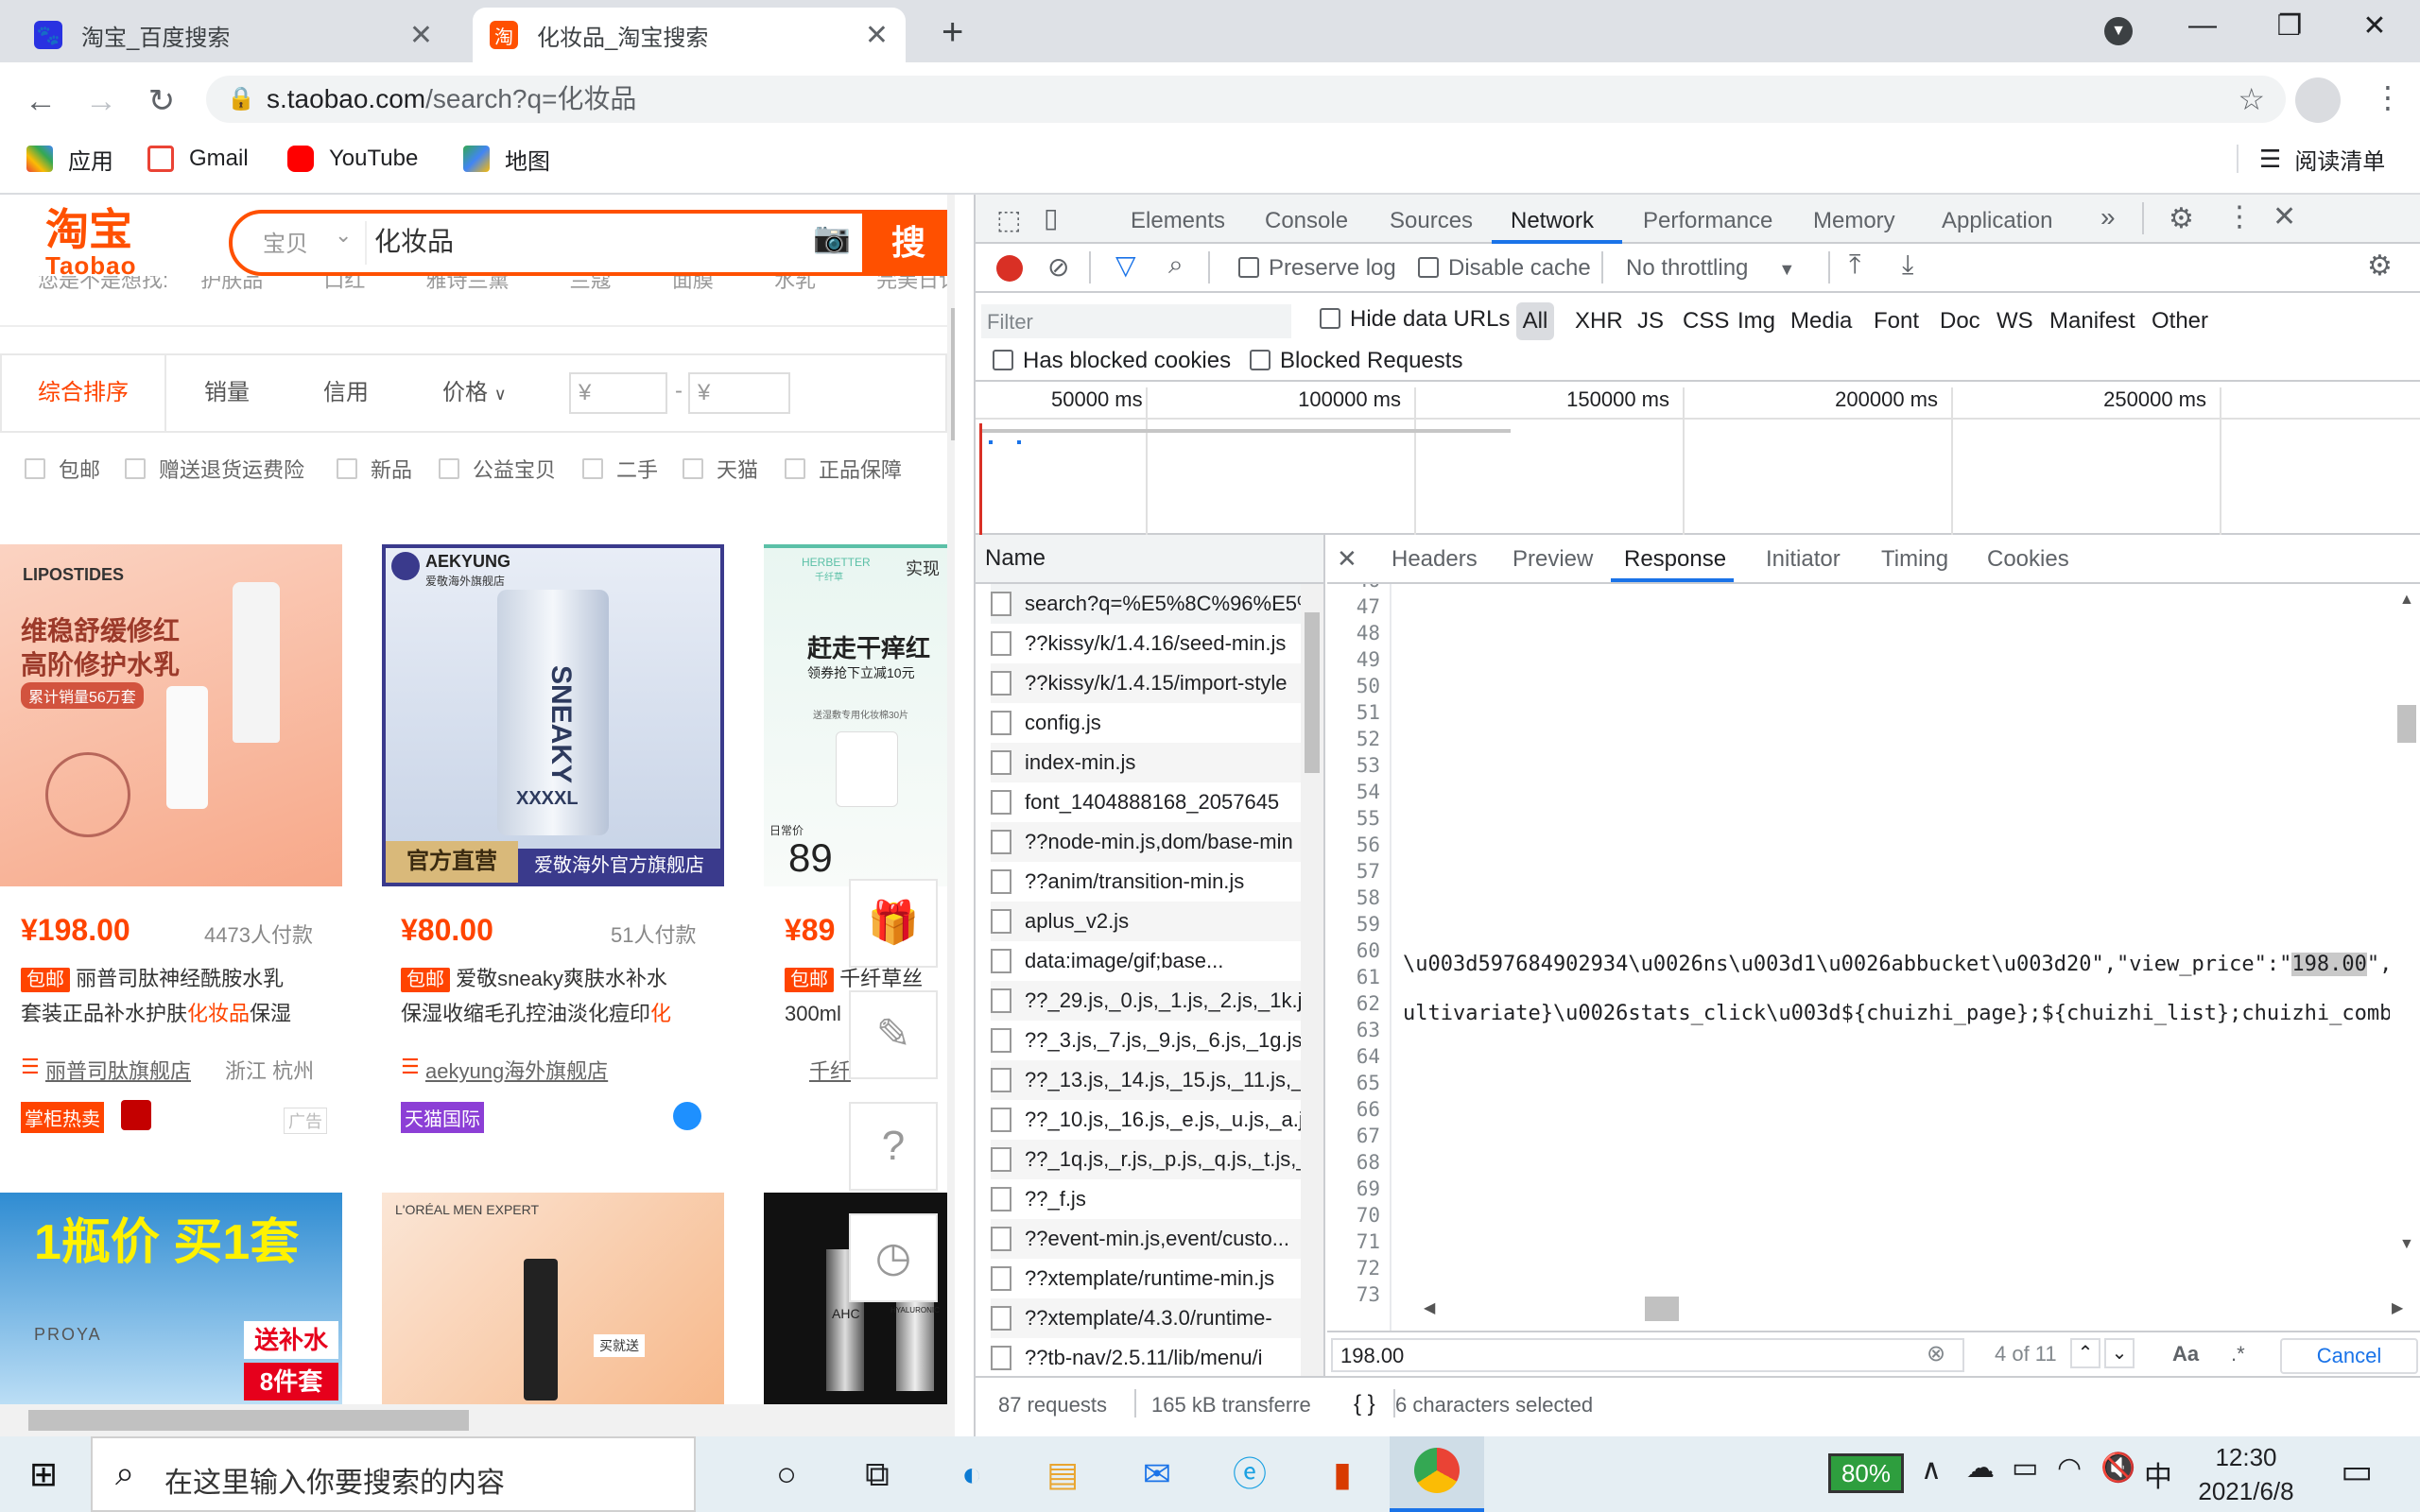  I want to click on tab-network: Network, so click(1552, 221).